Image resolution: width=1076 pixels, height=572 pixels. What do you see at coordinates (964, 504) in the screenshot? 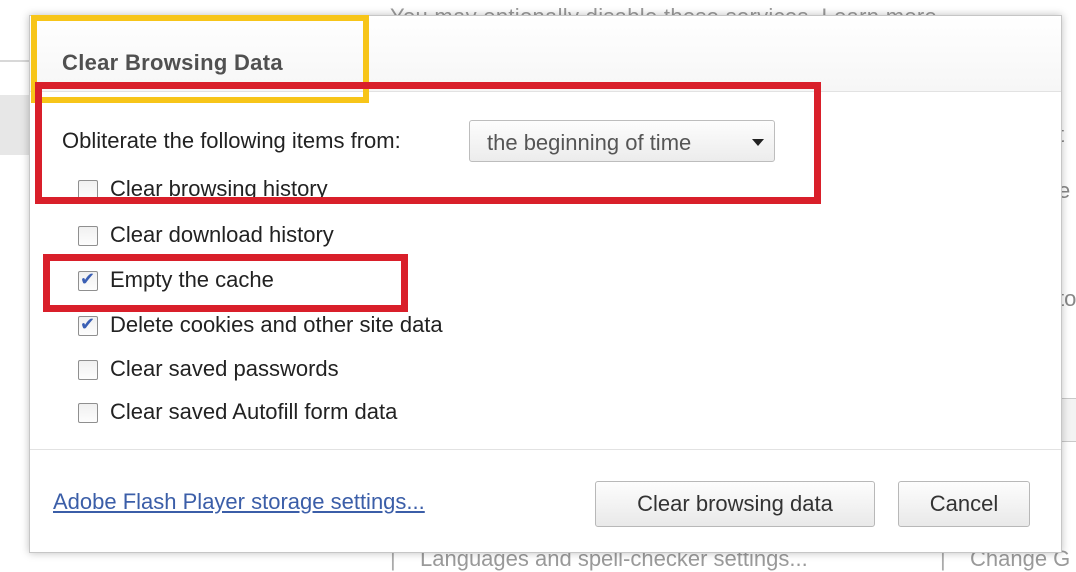
I see `cancel-button: Cancel` at bounding box center [964, 504].